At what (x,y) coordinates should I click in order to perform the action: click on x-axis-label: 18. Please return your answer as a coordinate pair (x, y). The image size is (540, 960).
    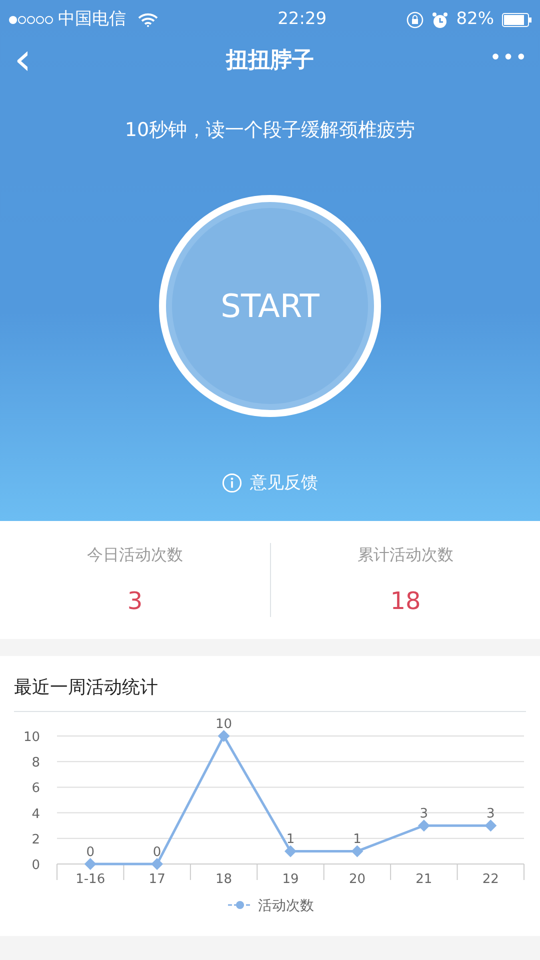
    Looking at the image, I should click on (224, 879).